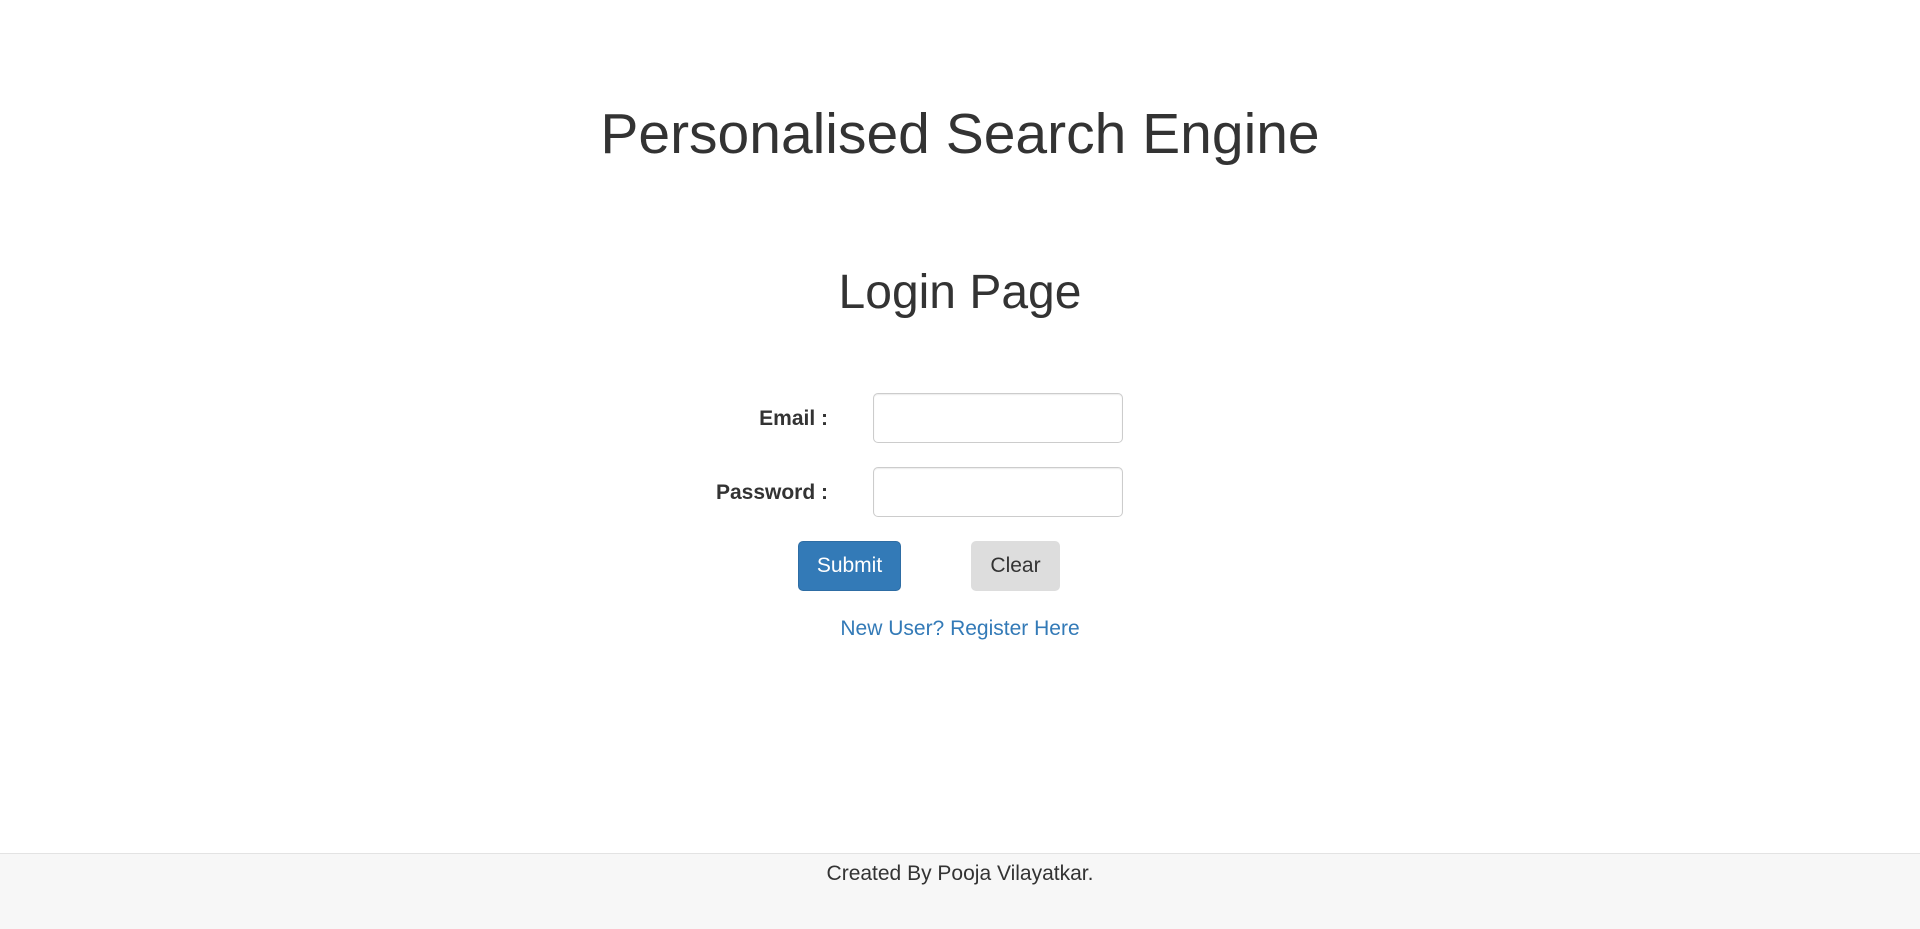  What do you see at coordinates (960, 292) in the screenshot?
I see `page-heading: Login Page` at bounding box center [960, 292].